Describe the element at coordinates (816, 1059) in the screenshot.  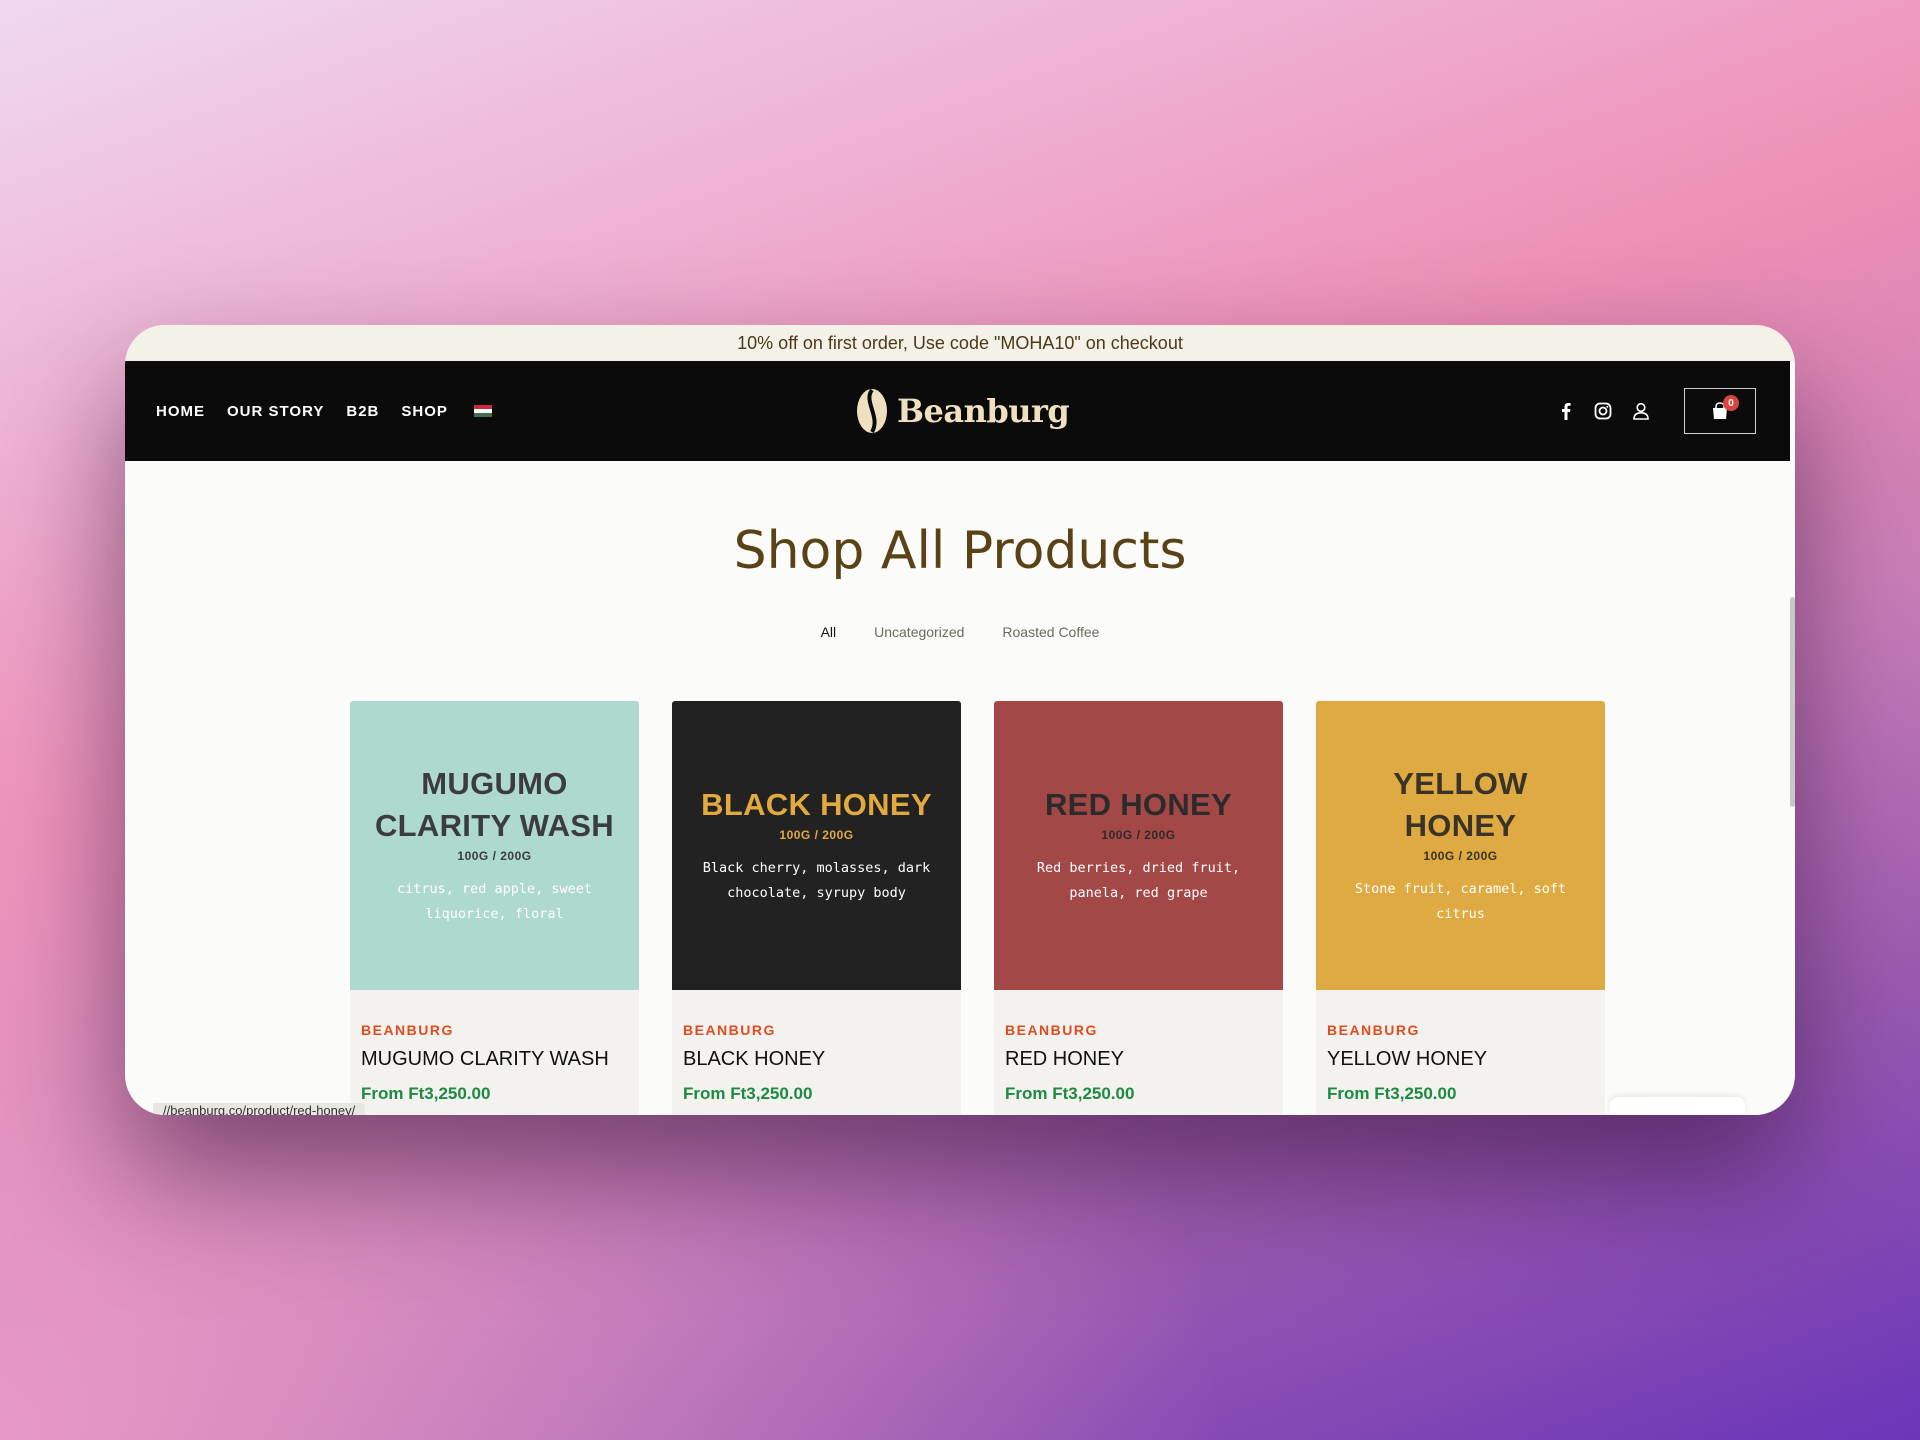
I see `product-title: BLACK HONEY` at that location.